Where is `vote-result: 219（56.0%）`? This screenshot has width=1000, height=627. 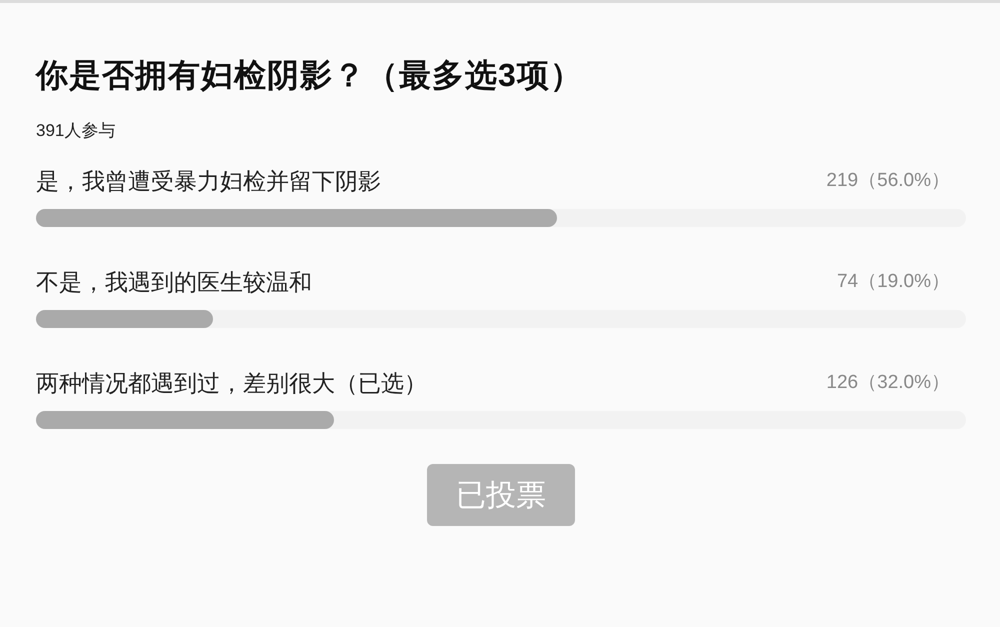 vote-result: 219（56.0%） is located at coordinates (888, 181).